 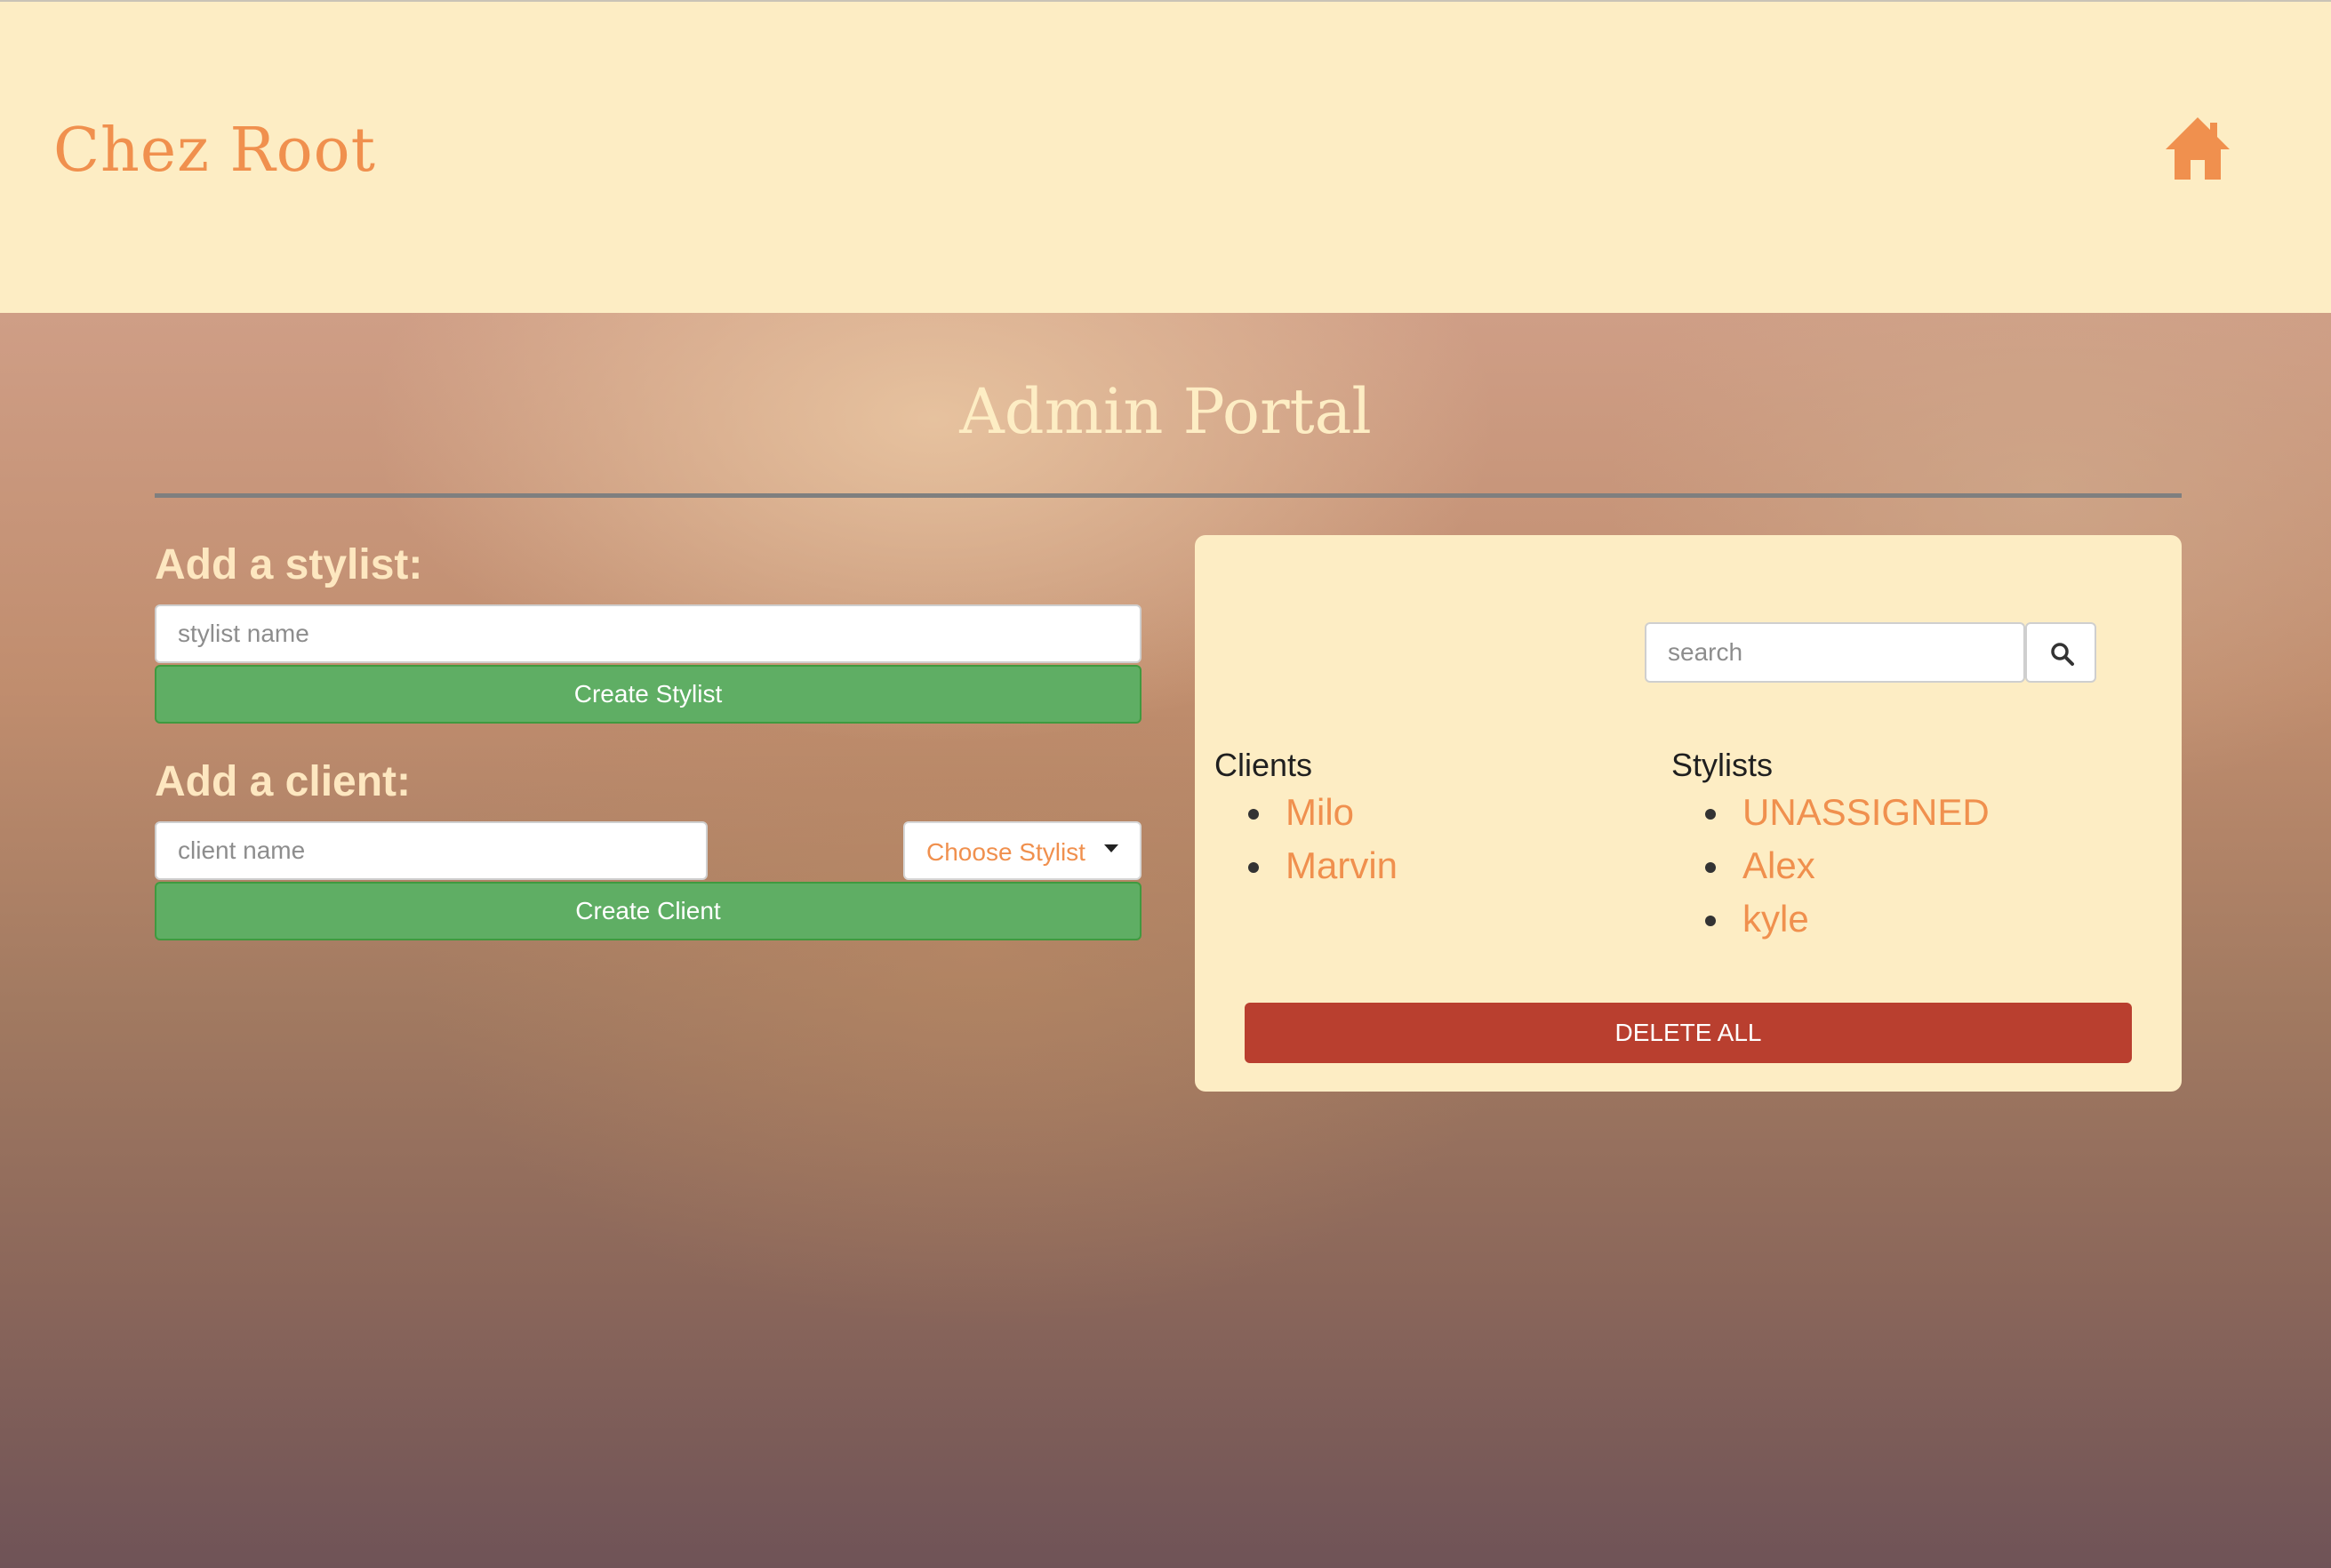 I want to click on stylist-link: Alex, so click(x=1778, y=865).